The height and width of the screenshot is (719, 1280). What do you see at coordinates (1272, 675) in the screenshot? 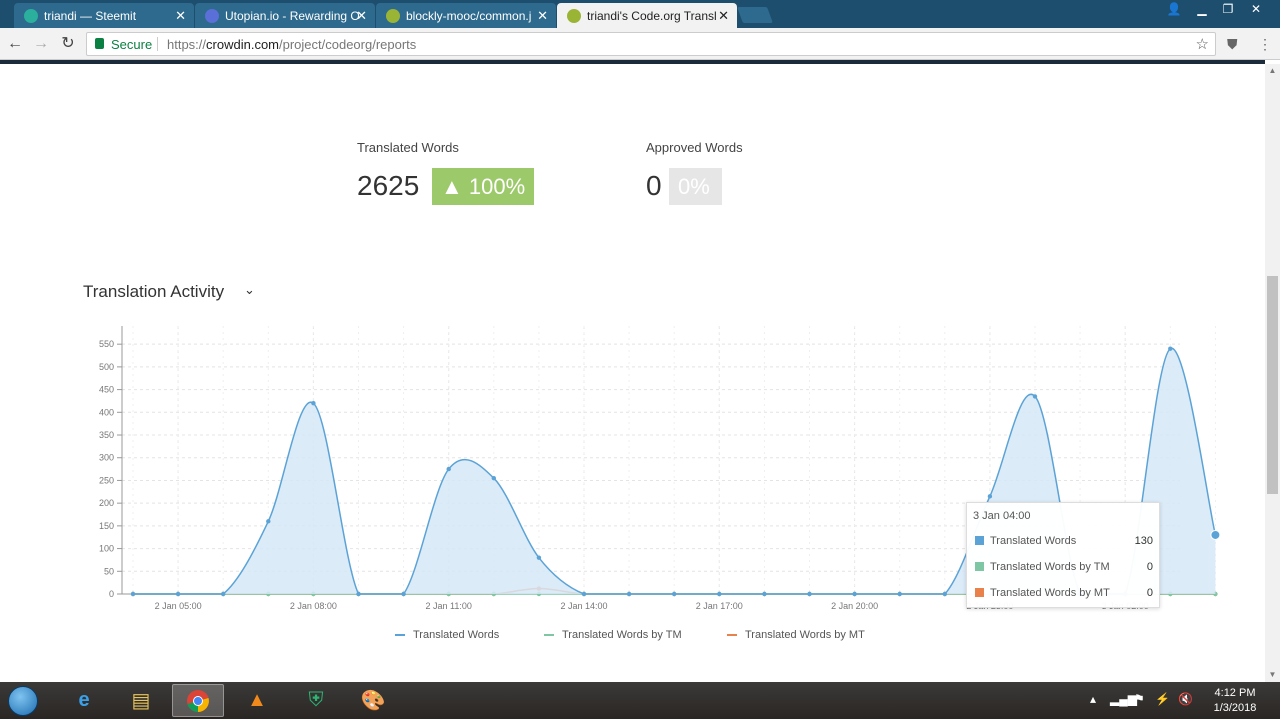
I see `scroll-down-icon: ▼` at bounding box center [1272, 675].